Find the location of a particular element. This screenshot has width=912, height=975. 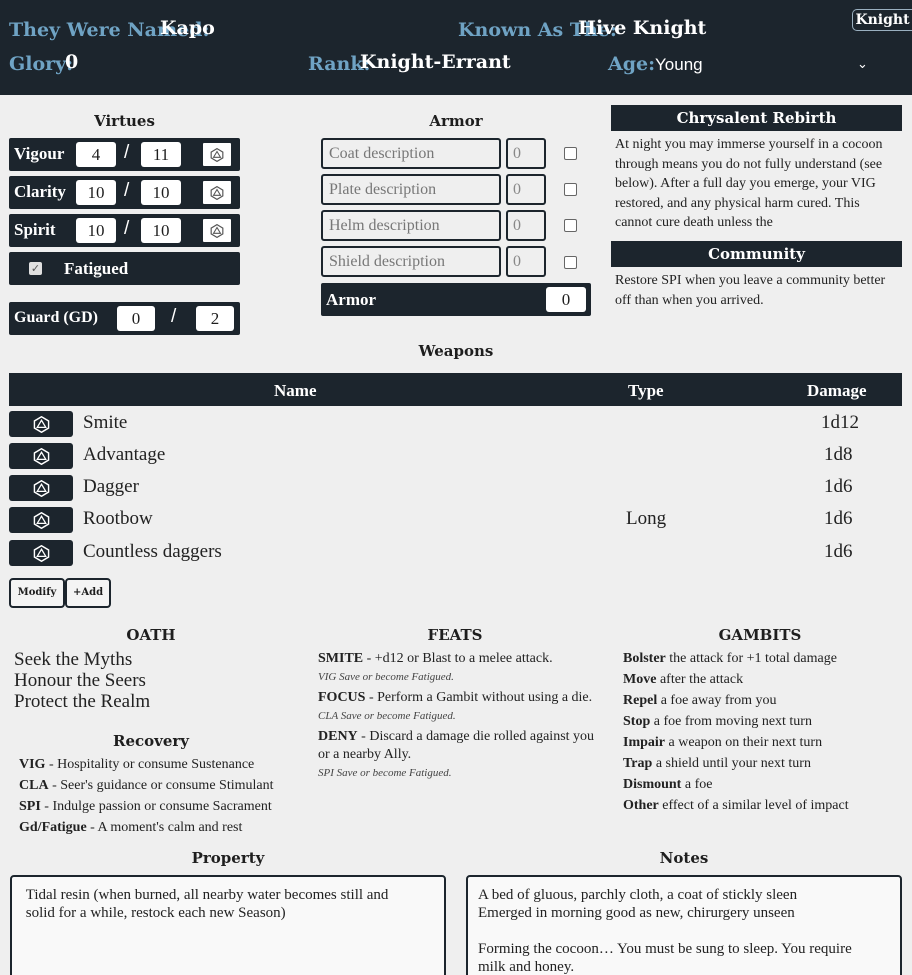

weapon-damage: 1d12 is located at coordinates (840, 422).